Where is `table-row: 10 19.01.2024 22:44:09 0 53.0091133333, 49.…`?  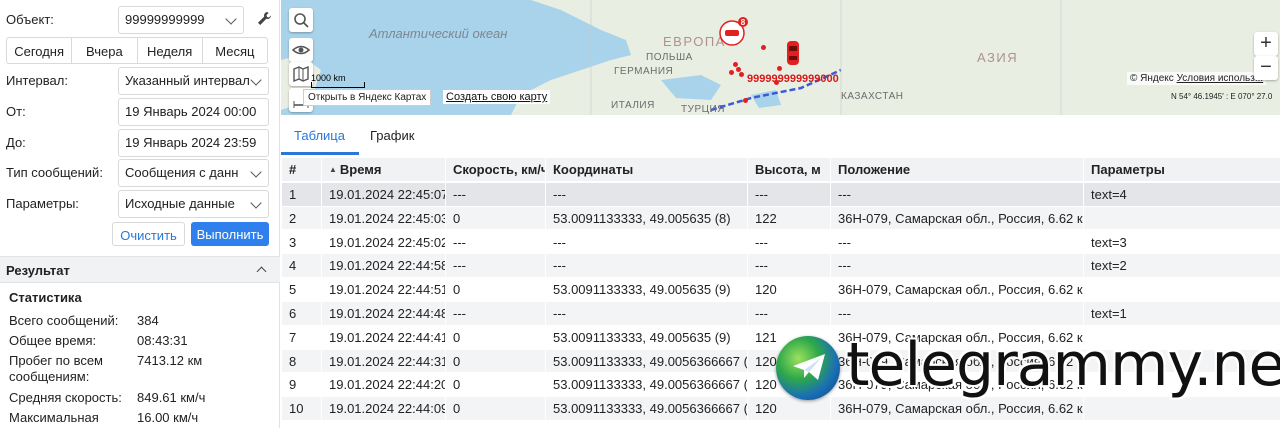
table-row: 10 19.01.2024 22:44:09 0 53.0091133333, 49.… is located at coordinates (780, 409).